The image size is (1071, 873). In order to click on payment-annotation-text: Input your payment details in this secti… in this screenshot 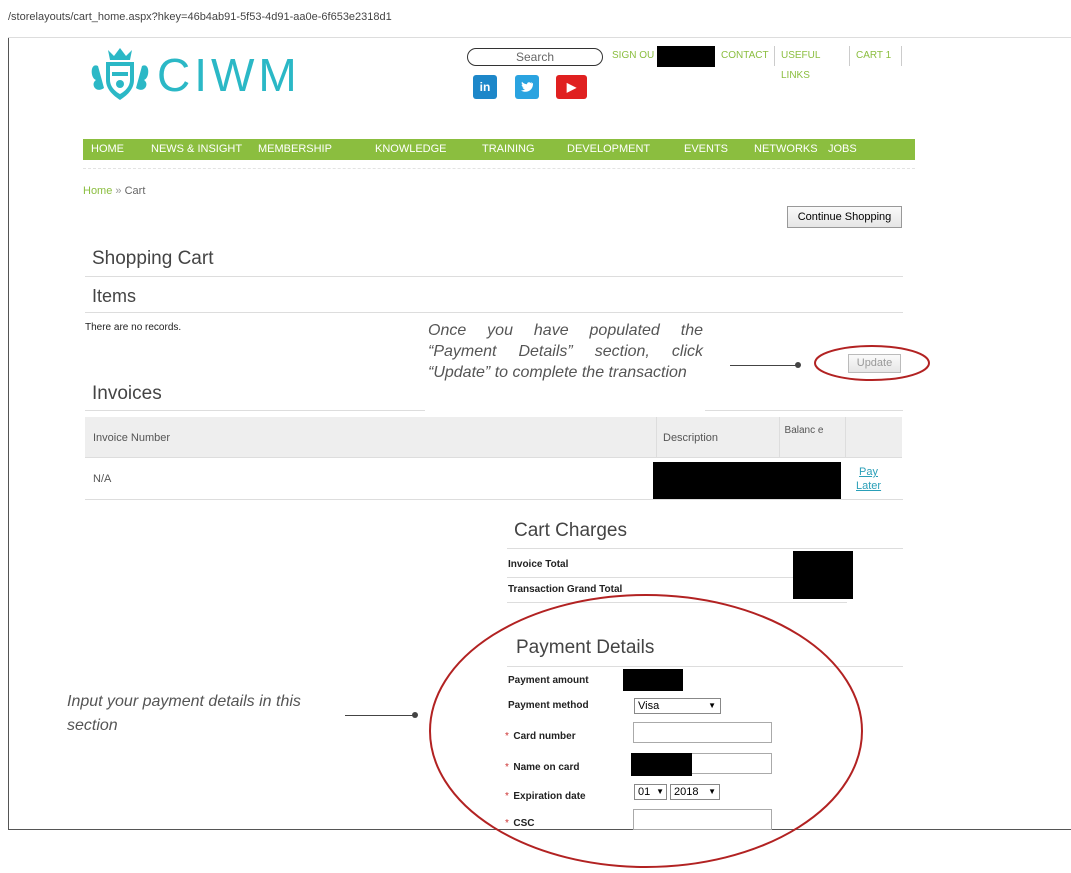, I will do `click(184, 713)`.